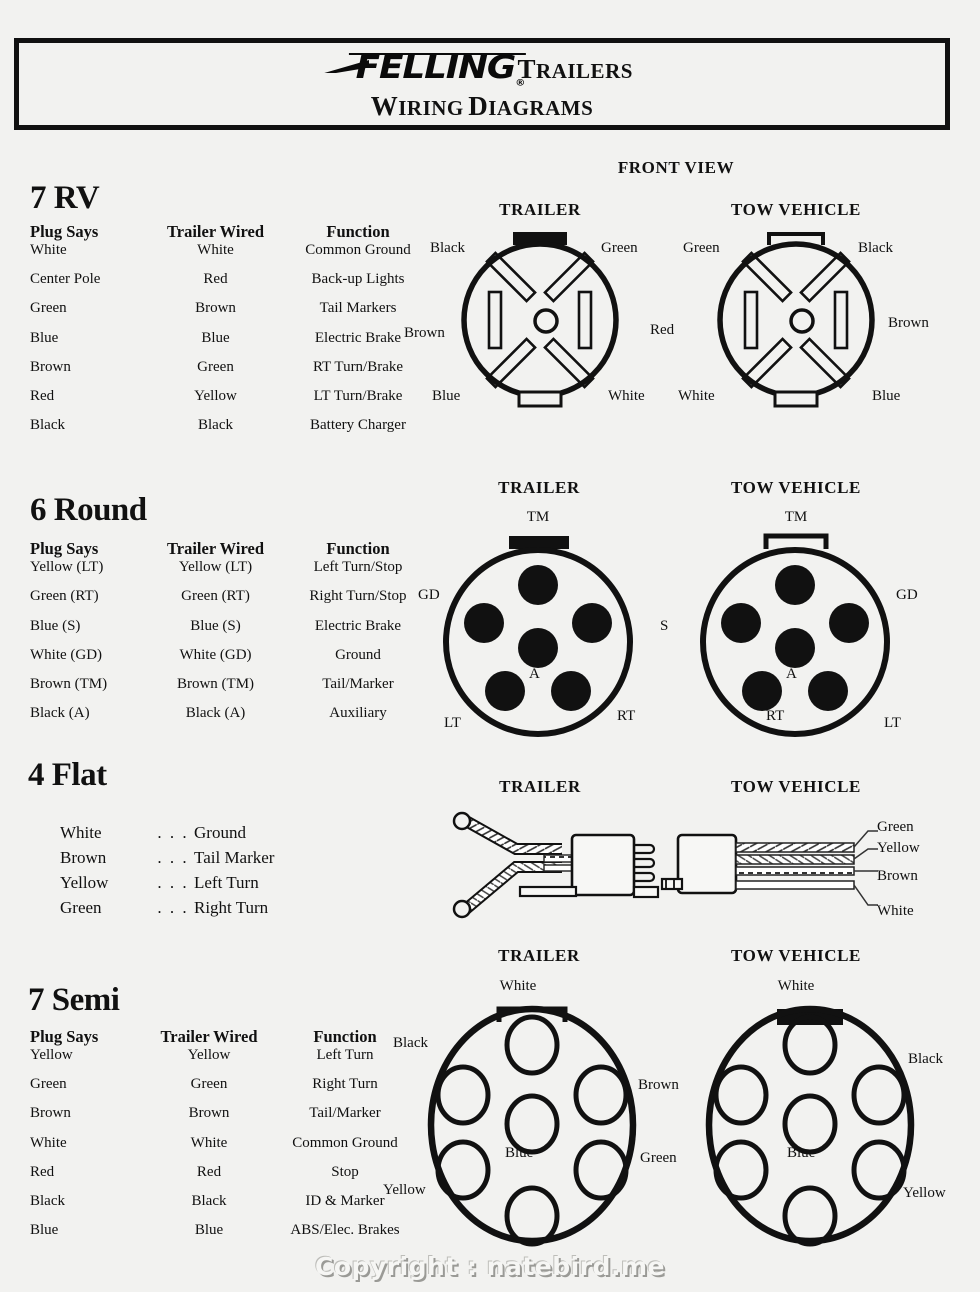  Describe the element at coordinates (215, 625) in the screenshot. I see `cell-trailer-wired: Blue (S)` at that location.